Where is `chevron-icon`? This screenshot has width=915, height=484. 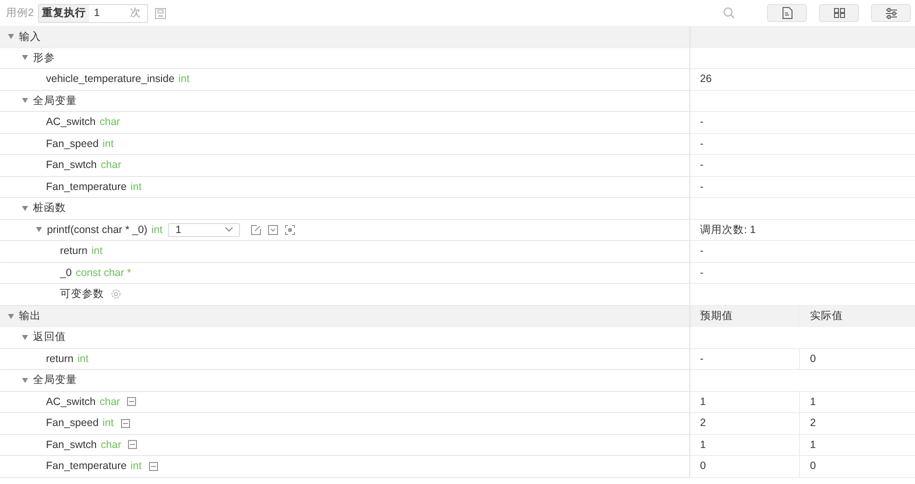
chevron-icon is located at coordinates (229, 229).